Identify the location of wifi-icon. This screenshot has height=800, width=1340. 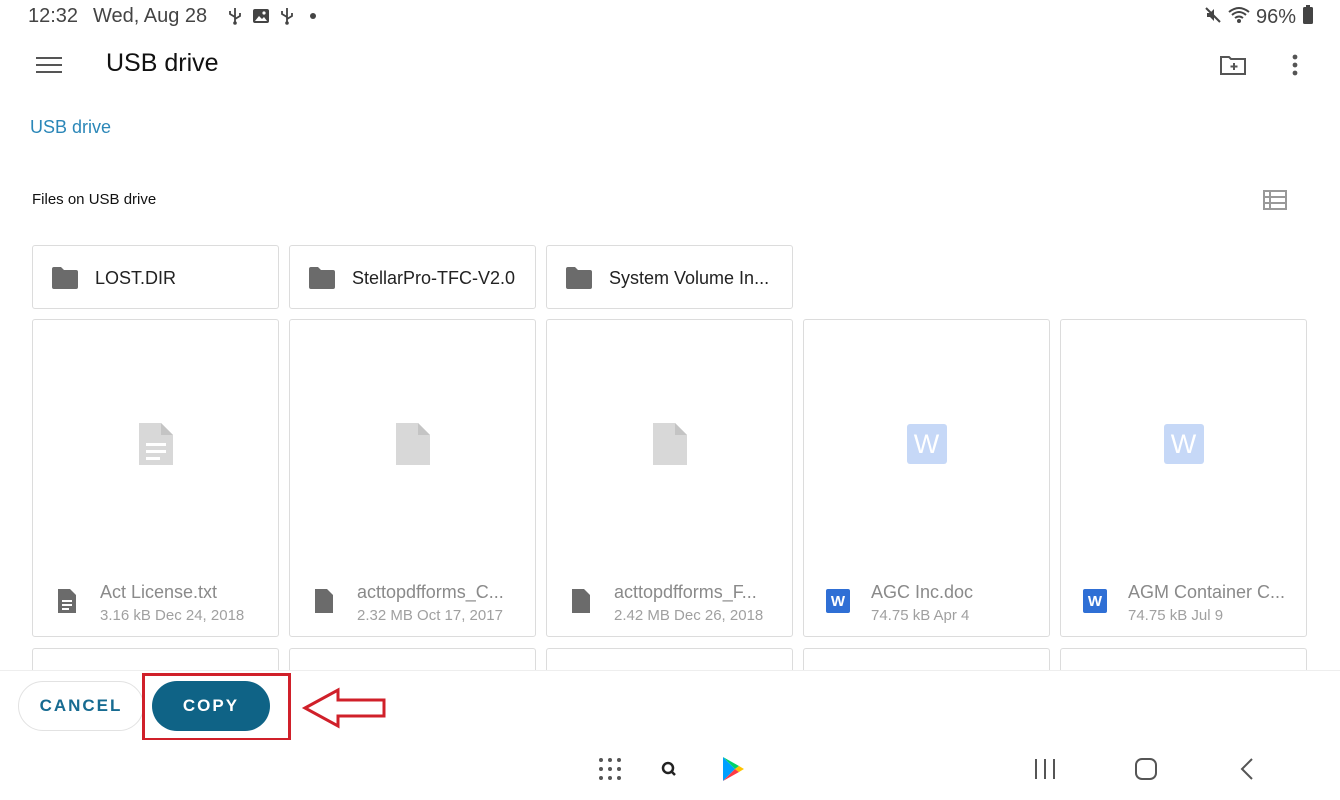
(1239, 17).